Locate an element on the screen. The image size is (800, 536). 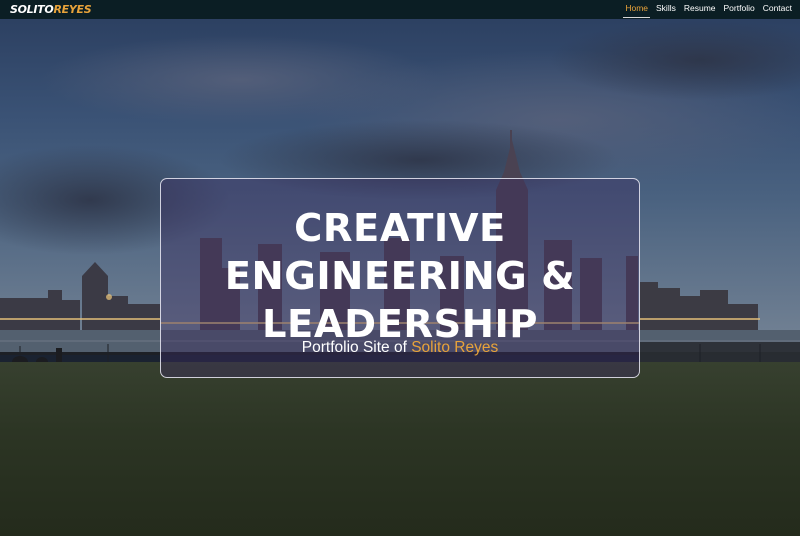
hero-title-line: ENGINEERING & is located at coordinates (400, 276).